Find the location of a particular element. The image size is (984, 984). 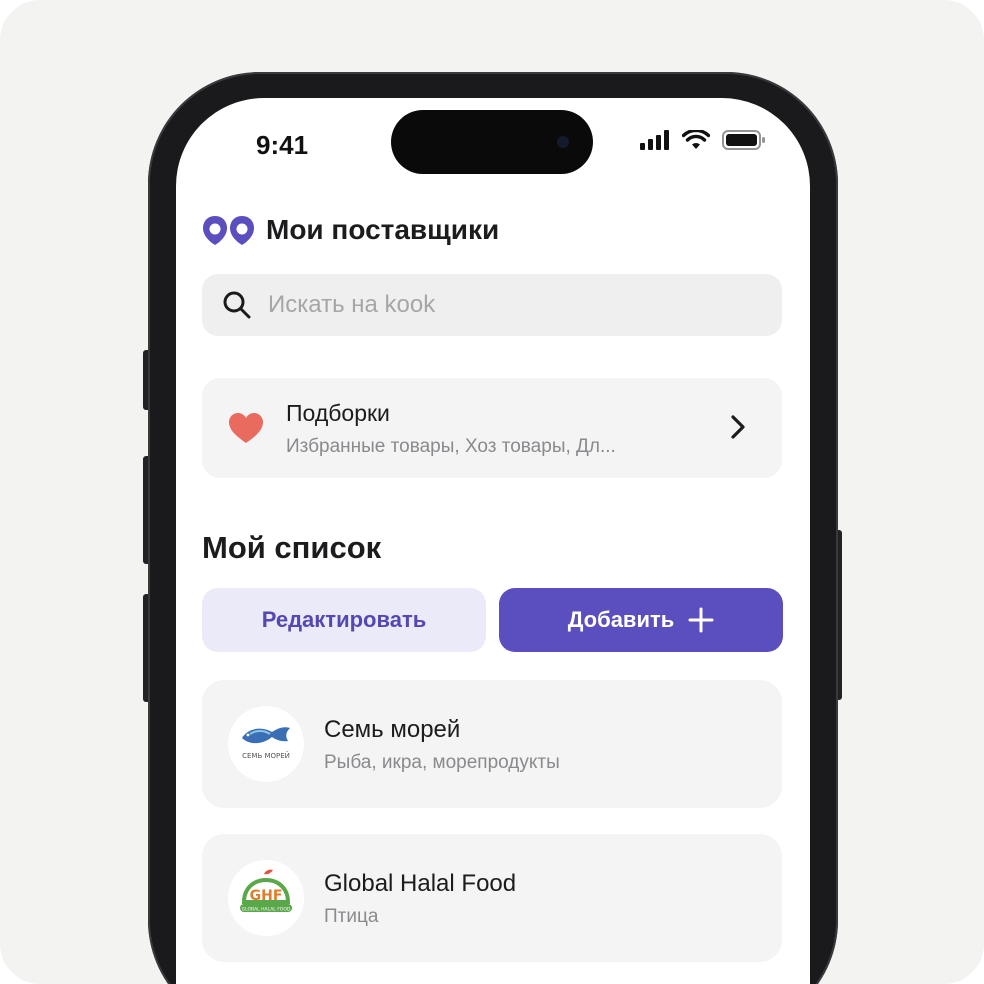

page-title: Мои поставщики is located at coordinates (383, 229).